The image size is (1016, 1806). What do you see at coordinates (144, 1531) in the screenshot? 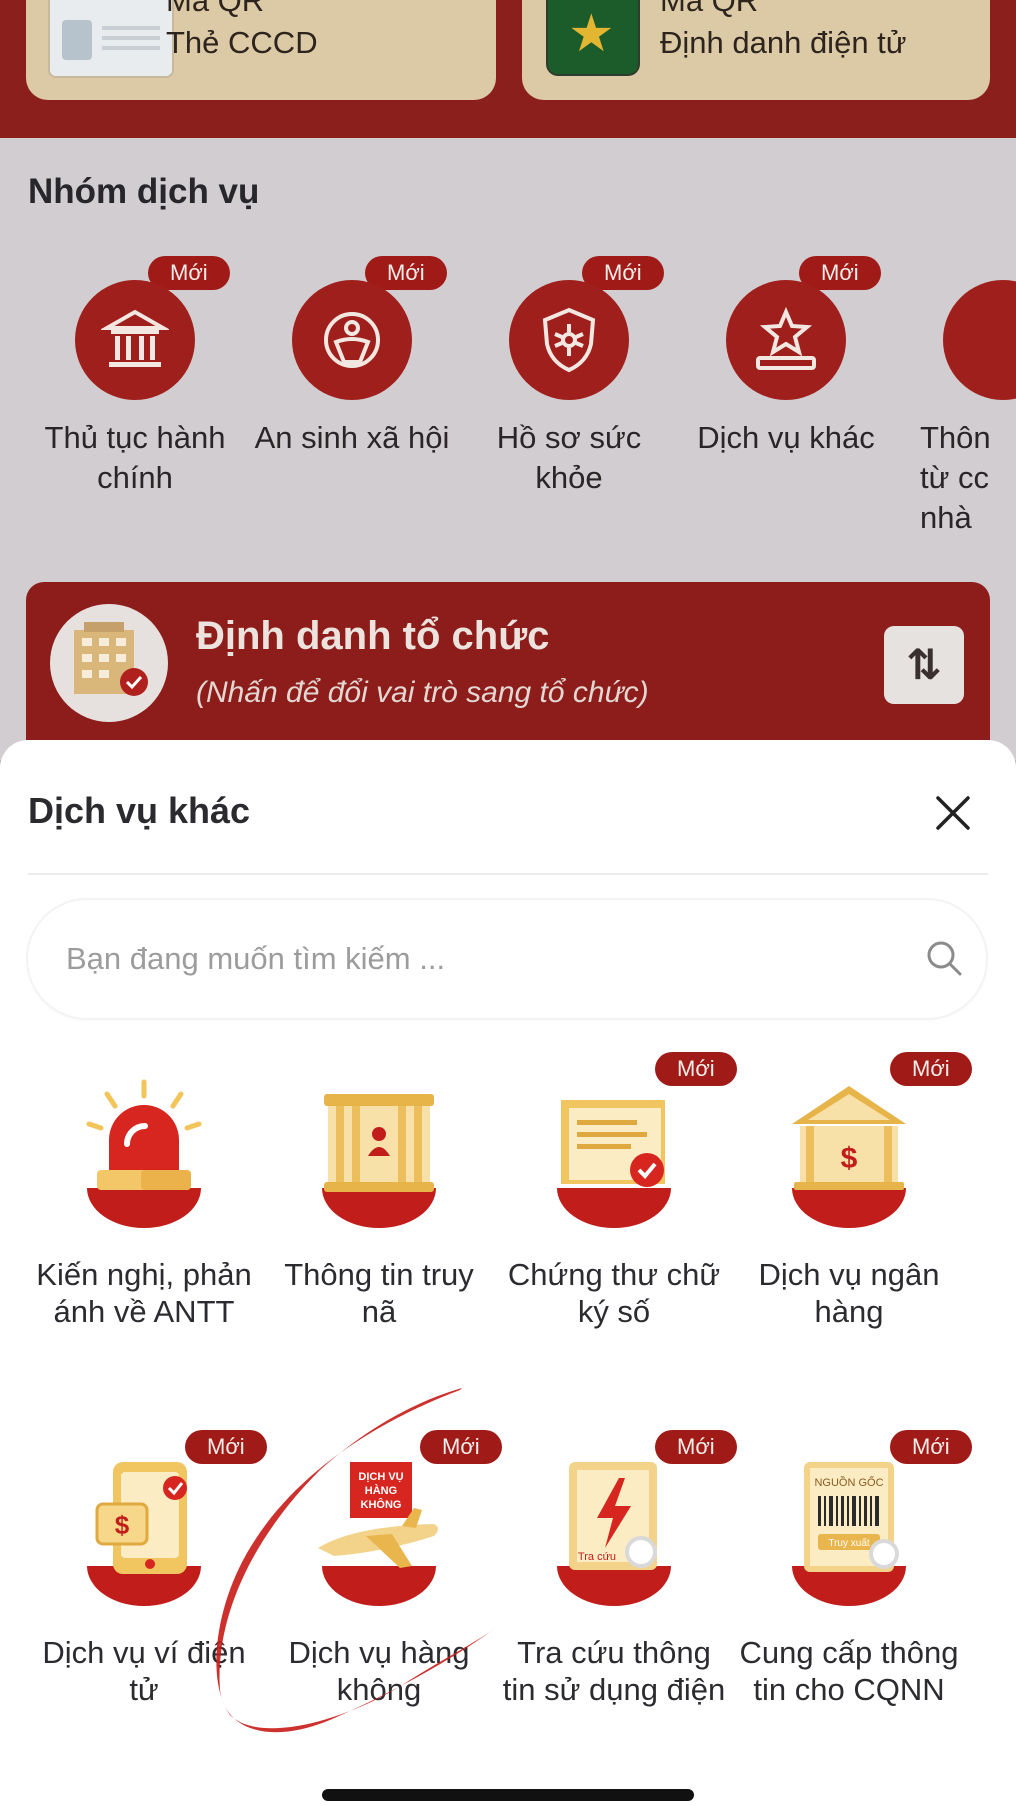
I see `e-wallet-icon: $` at bounding box center [144, 1531].